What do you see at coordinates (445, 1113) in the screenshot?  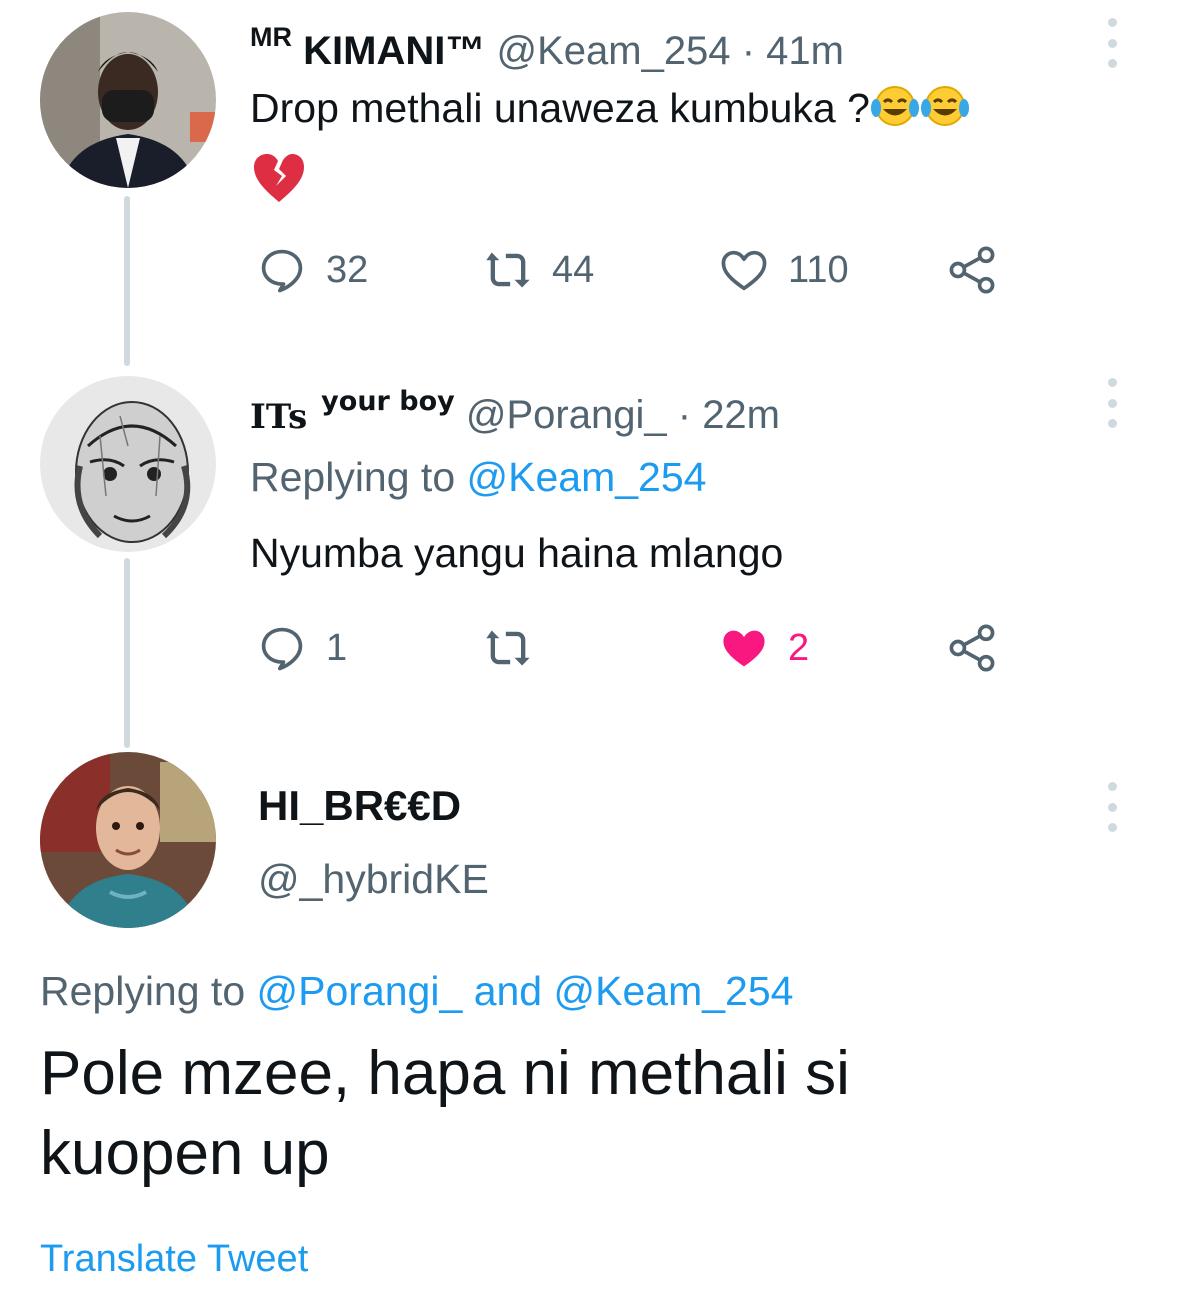 I see `tweet-text: Pole mzee, hapa ni methali si kuopen up` at bounding box center [445, 1113].